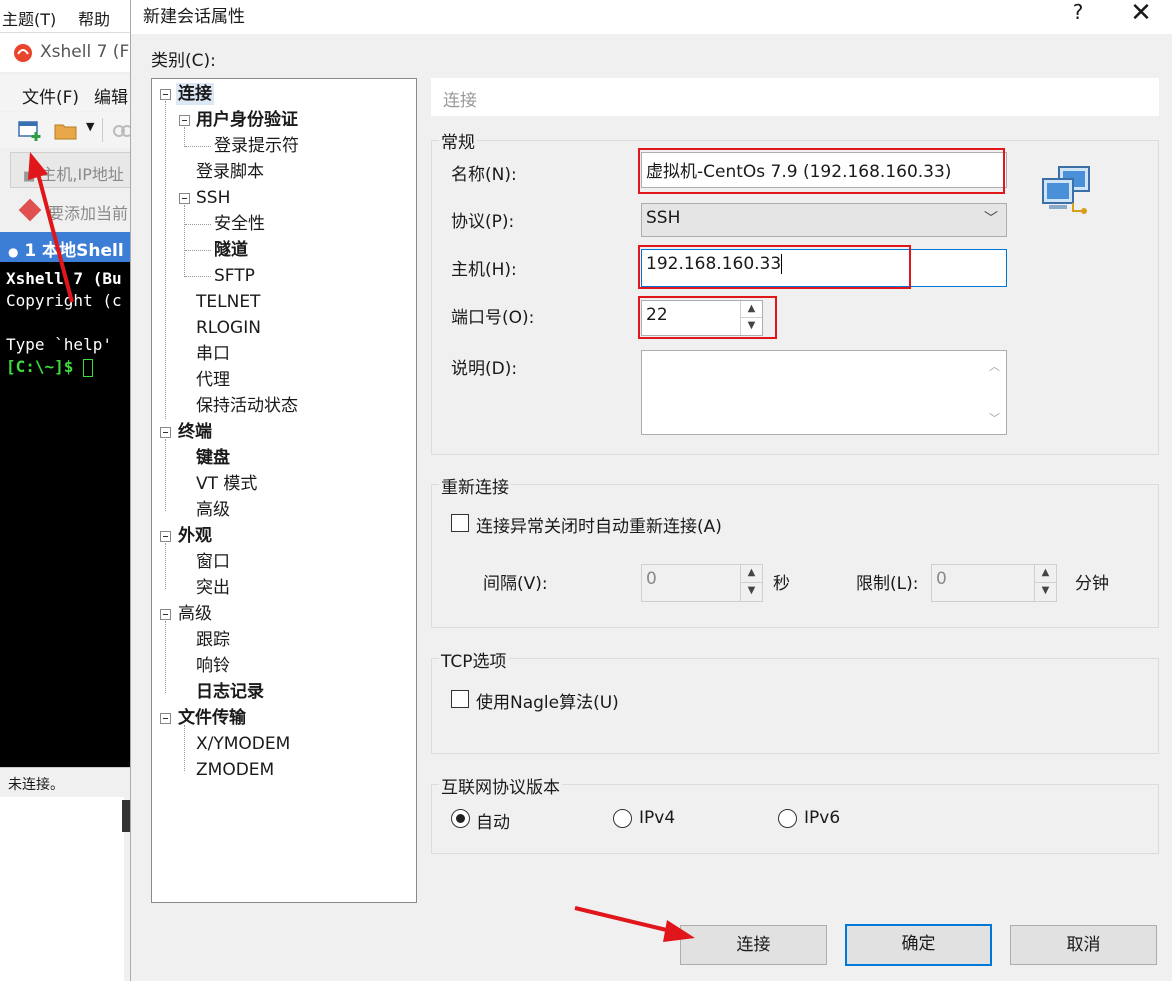  What do you see at coordinates (212, 718) in the screenshot?
I see `tree-item-file-transfer: 文件传输` at bounding box center [212, 718].